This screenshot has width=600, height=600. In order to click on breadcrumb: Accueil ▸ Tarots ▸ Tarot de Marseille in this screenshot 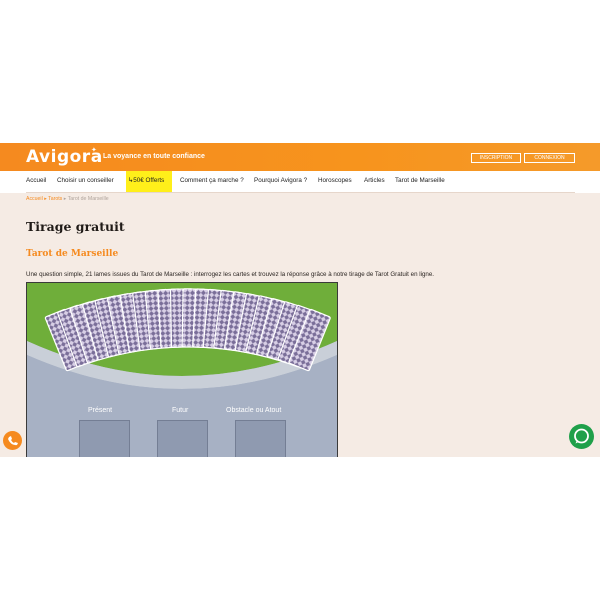, I will do `click(67, 199)`.